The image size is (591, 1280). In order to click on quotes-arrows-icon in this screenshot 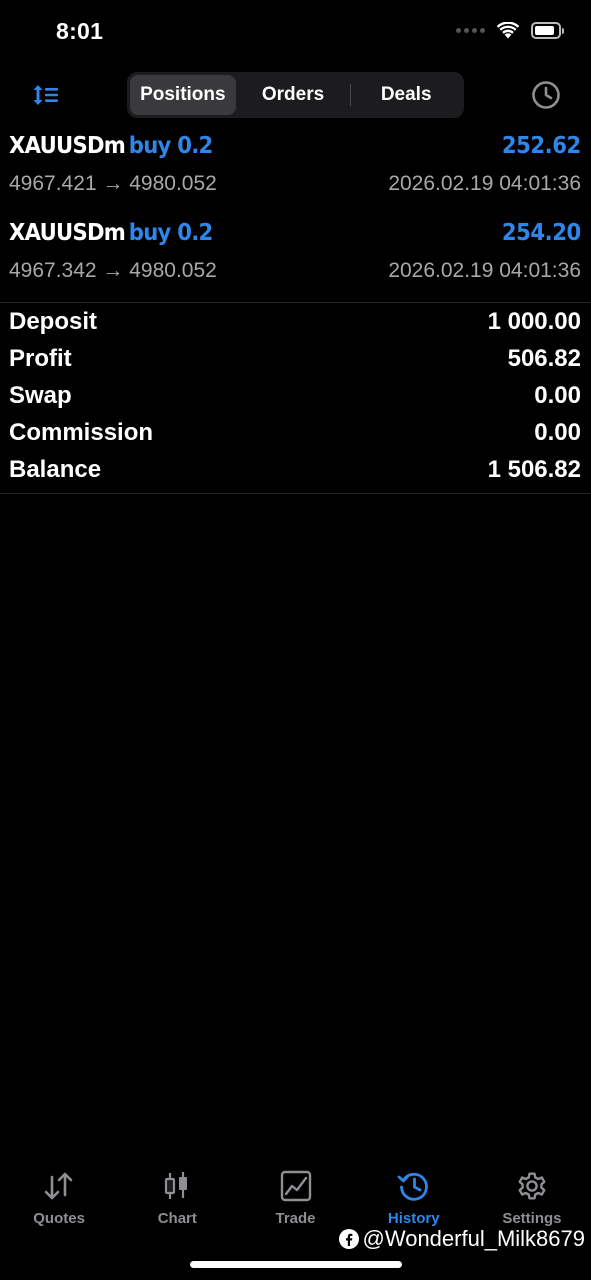, I will do `click(58, 1186)`.